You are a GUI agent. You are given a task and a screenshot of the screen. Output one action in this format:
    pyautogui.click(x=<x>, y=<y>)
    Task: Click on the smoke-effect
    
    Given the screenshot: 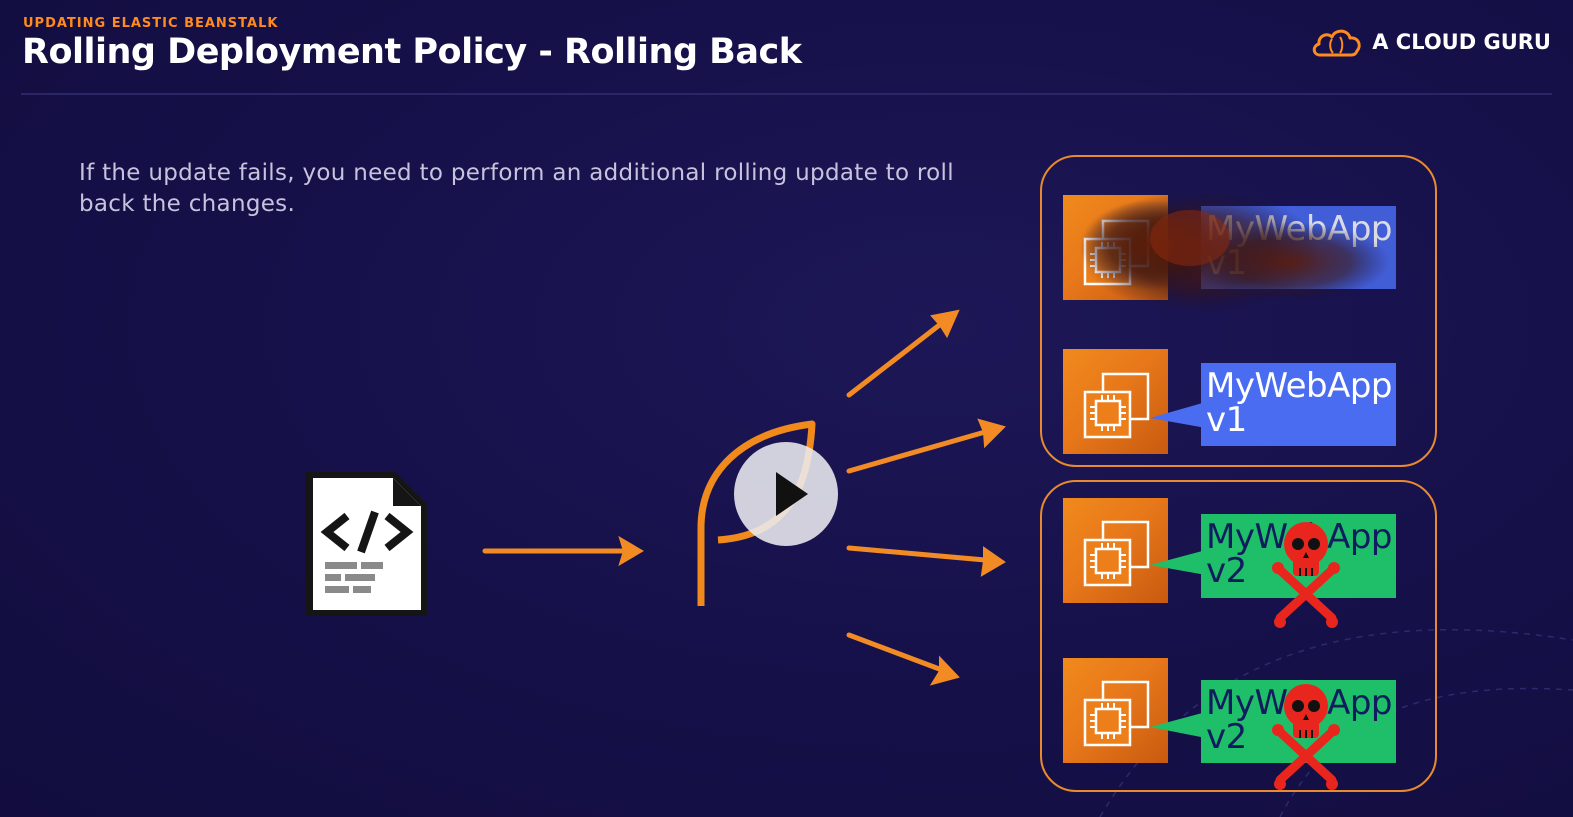 What is the action you would take?
    pyautogui.click(x=1235, y=252)
    